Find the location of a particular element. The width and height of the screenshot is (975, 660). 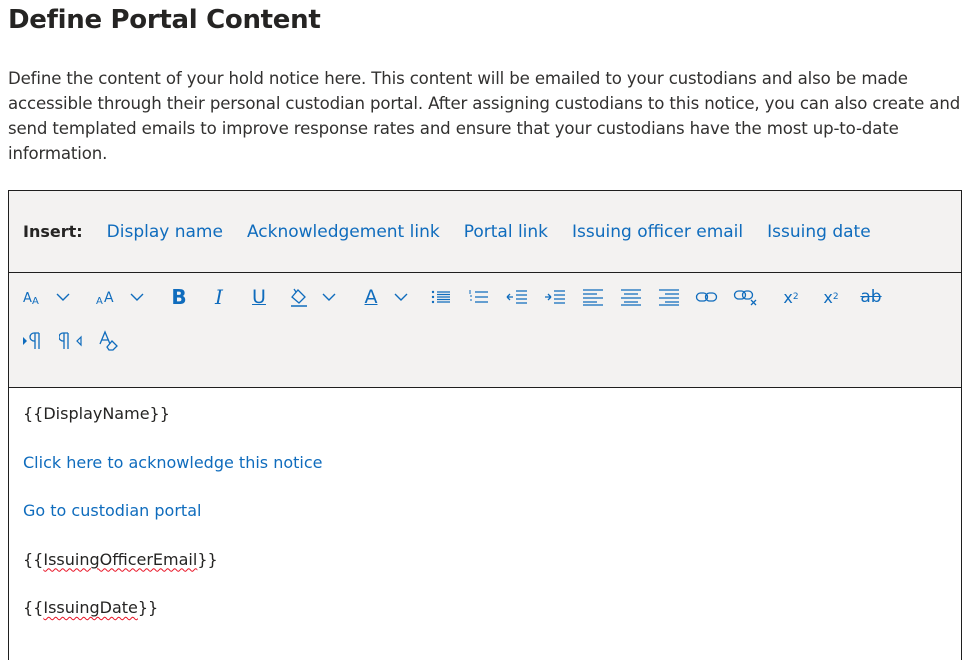

font-style-dropdown-icon is located at coordinates (137, 297).